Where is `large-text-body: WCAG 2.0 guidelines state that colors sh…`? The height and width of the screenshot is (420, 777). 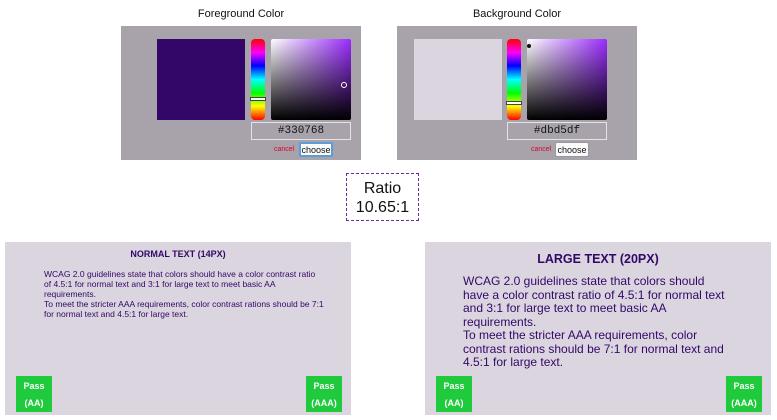 large-text-body: WCAG 2.0 guidelines state that colors sh… is located at coordinates (598, 322).